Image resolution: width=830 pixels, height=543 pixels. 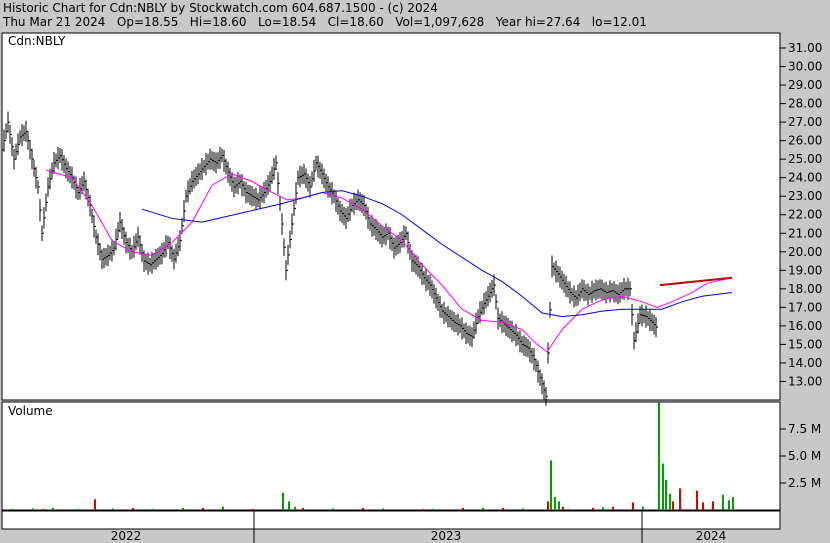 What do you see at coordinates (804, 483) in the screenshot?
I see `volume-tick-label: 2.5 M` at bounding box center [804, 483].